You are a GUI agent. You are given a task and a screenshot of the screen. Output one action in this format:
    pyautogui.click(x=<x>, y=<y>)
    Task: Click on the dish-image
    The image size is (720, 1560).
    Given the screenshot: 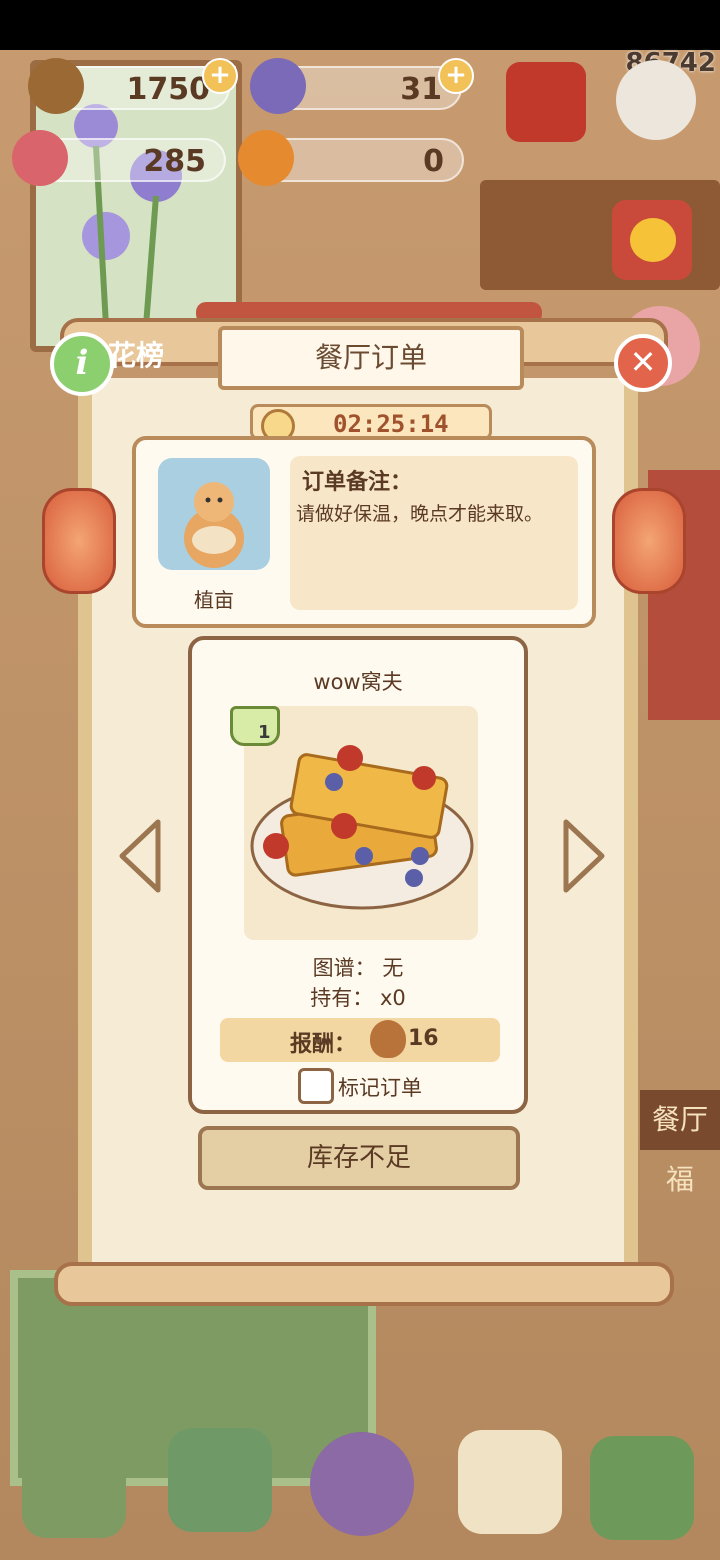 What is the action you would take?
    pyautogui.click(x=361, y=823)
    